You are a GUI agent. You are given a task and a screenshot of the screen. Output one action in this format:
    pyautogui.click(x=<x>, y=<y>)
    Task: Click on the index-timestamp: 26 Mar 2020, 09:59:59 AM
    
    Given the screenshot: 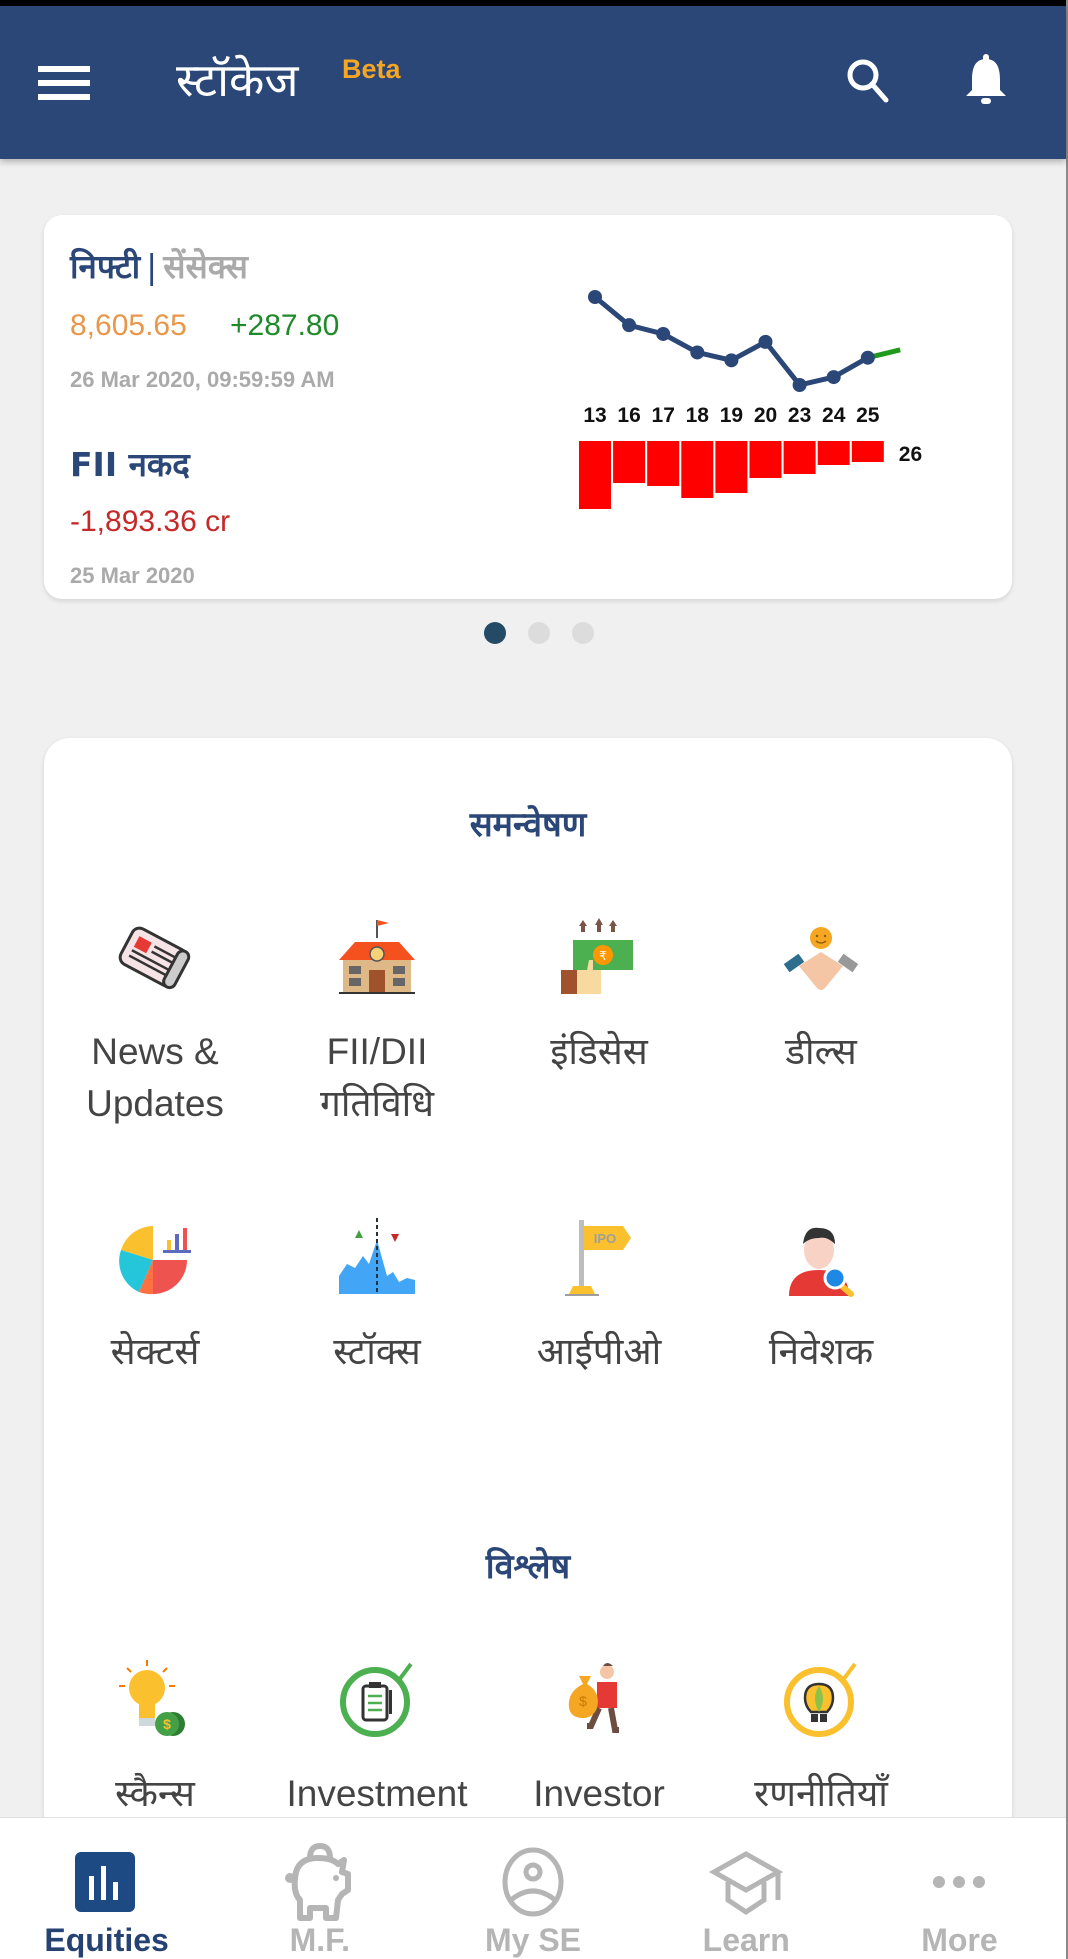 What is the action you would take?
    pyautogui.click(x=202, y=379)
    